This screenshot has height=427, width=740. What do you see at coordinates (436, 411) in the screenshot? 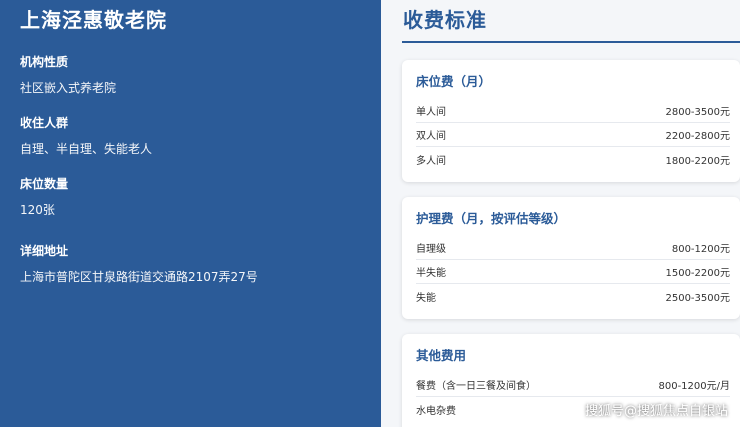
I see `fee-name: 水电杂费` at bounding box center [436, 411].